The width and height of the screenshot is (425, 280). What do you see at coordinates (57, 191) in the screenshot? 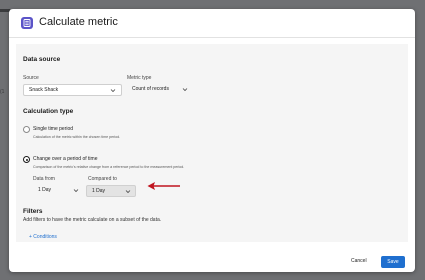
I see `data-from-select: 1 Day` at bounding box center [57, 191].